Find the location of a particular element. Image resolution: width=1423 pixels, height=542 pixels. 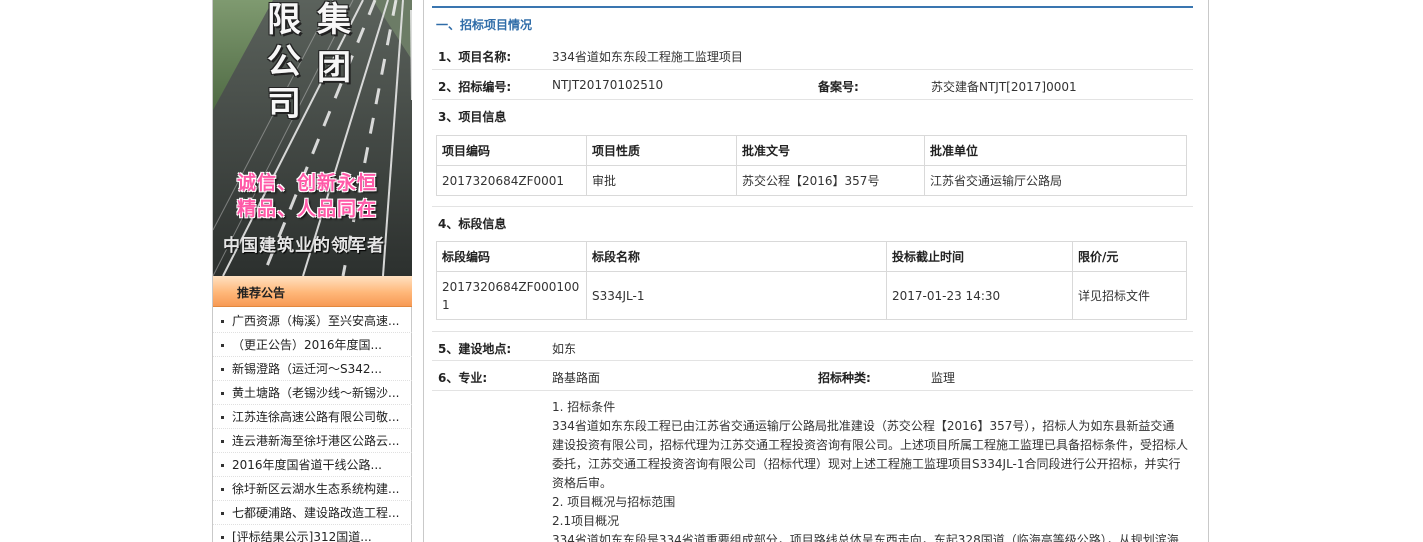

banner-char: 团 is located at coordinates (334, 68).